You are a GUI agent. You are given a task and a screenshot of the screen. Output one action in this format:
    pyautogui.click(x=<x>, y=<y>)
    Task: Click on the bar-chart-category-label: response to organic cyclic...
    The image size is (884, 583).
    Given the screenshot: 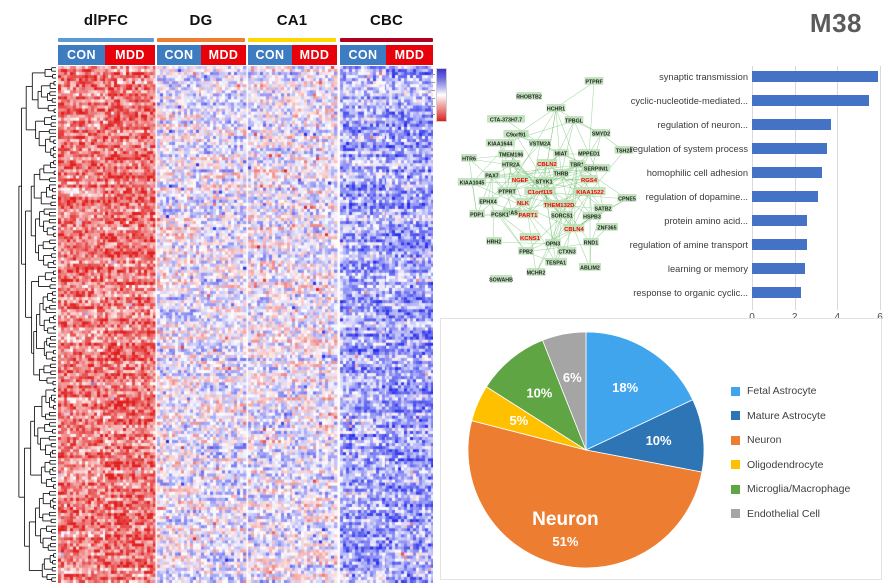 What is the action you would take?
    pyautogui.click(x=690, y=293)
    